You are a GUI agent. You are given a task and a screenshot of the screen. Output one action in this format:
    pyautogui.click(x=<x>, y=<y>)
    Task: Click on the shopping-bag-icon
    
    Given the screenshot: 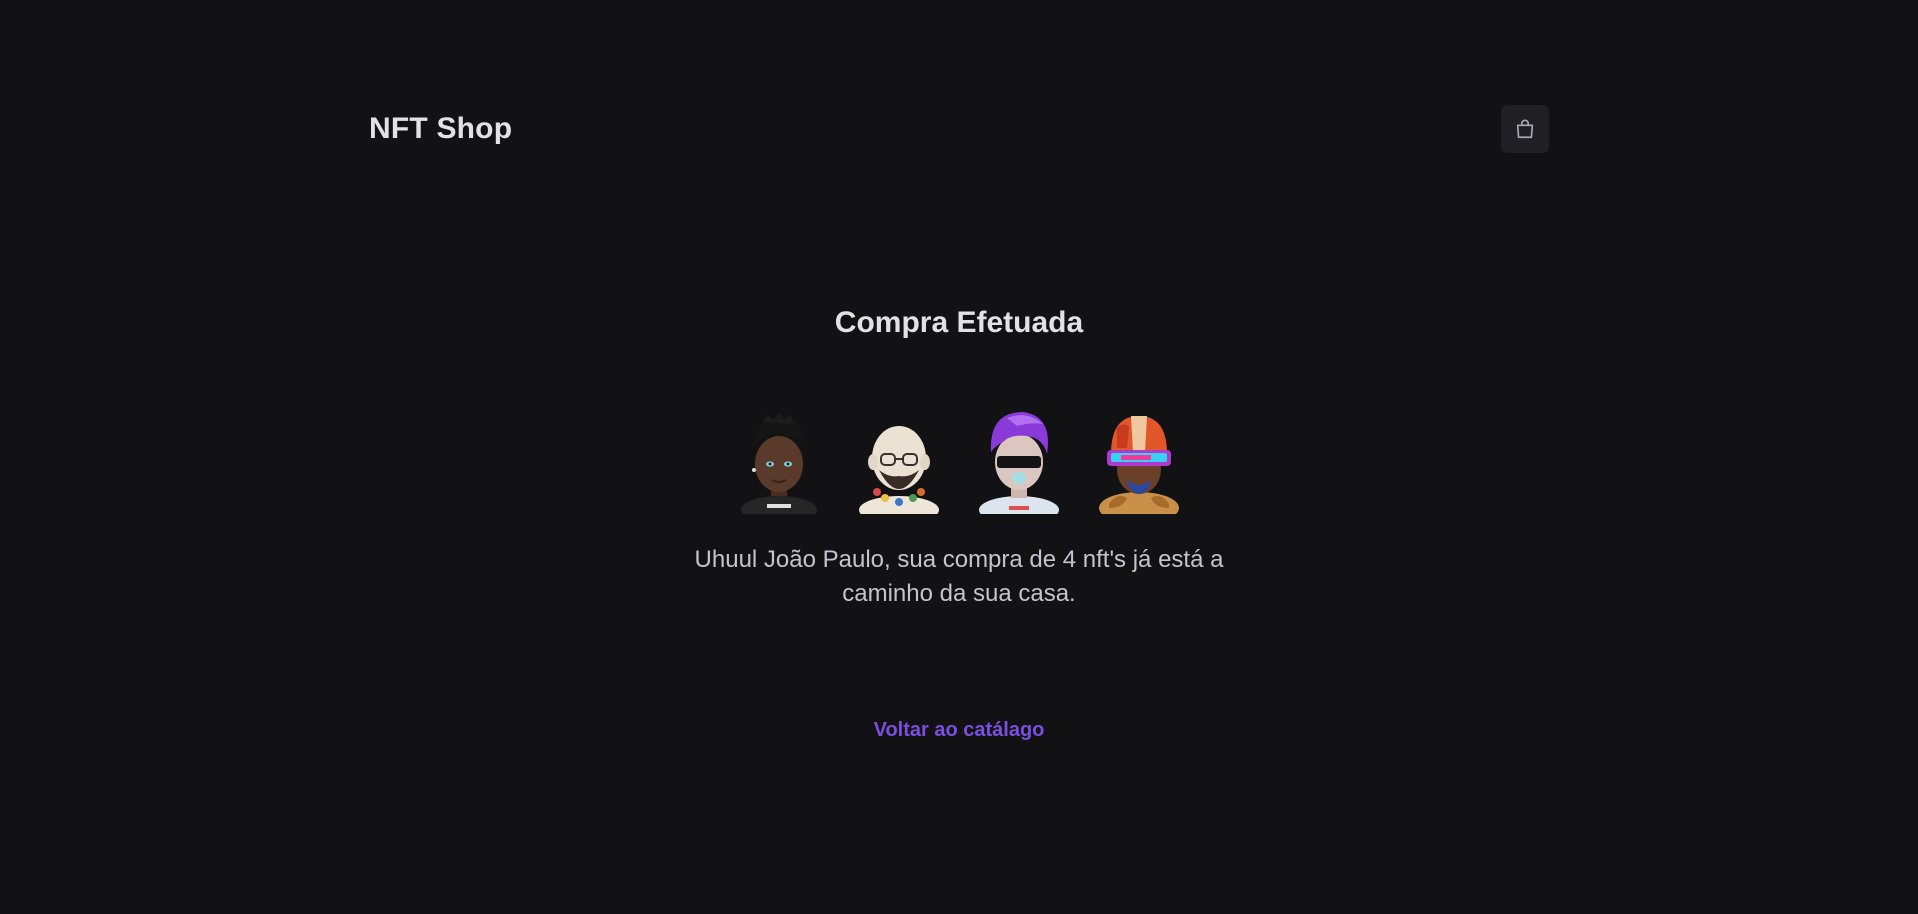 What is the action you would take?
    pyautogui.click(x=1525, y=129)
    